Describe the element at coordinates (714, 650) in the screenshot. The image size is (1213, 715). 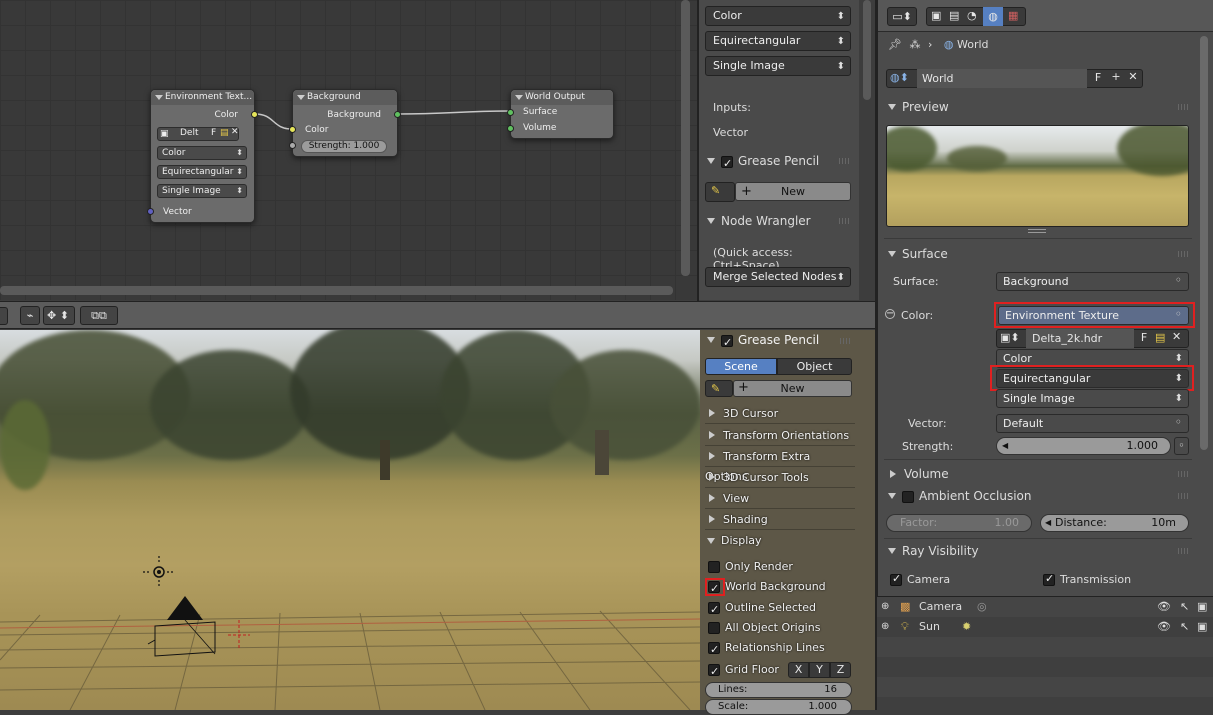
I see `relationship-lines-checkbox` at that location.